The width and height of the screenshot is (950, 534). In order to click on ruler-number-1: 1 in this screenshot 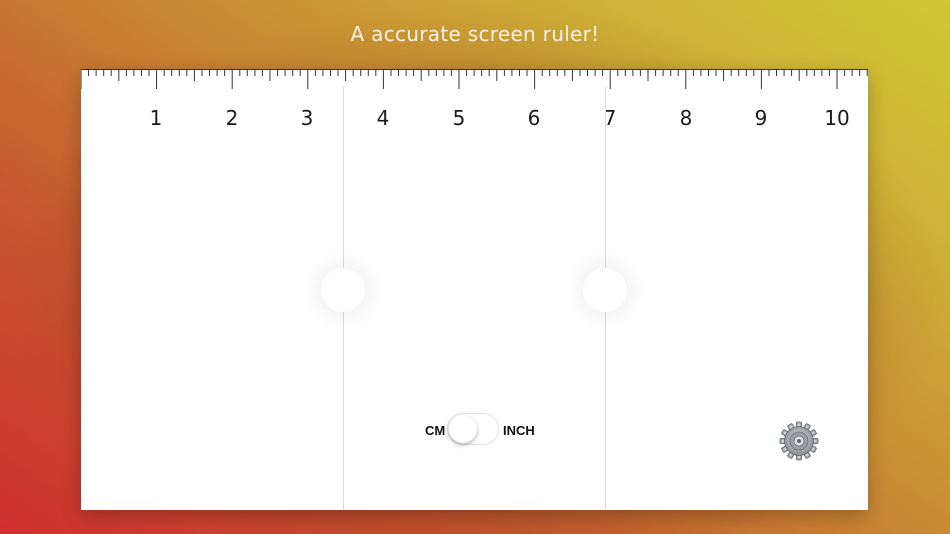, I will do `click(156, 118)`.